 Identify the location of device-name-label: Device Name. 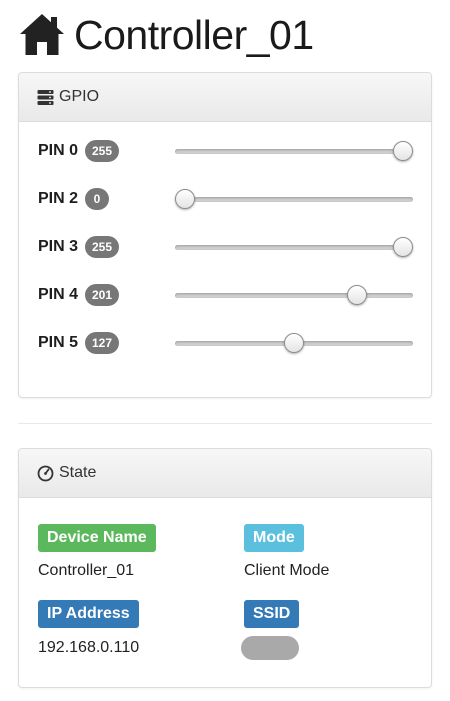
(97, 538).